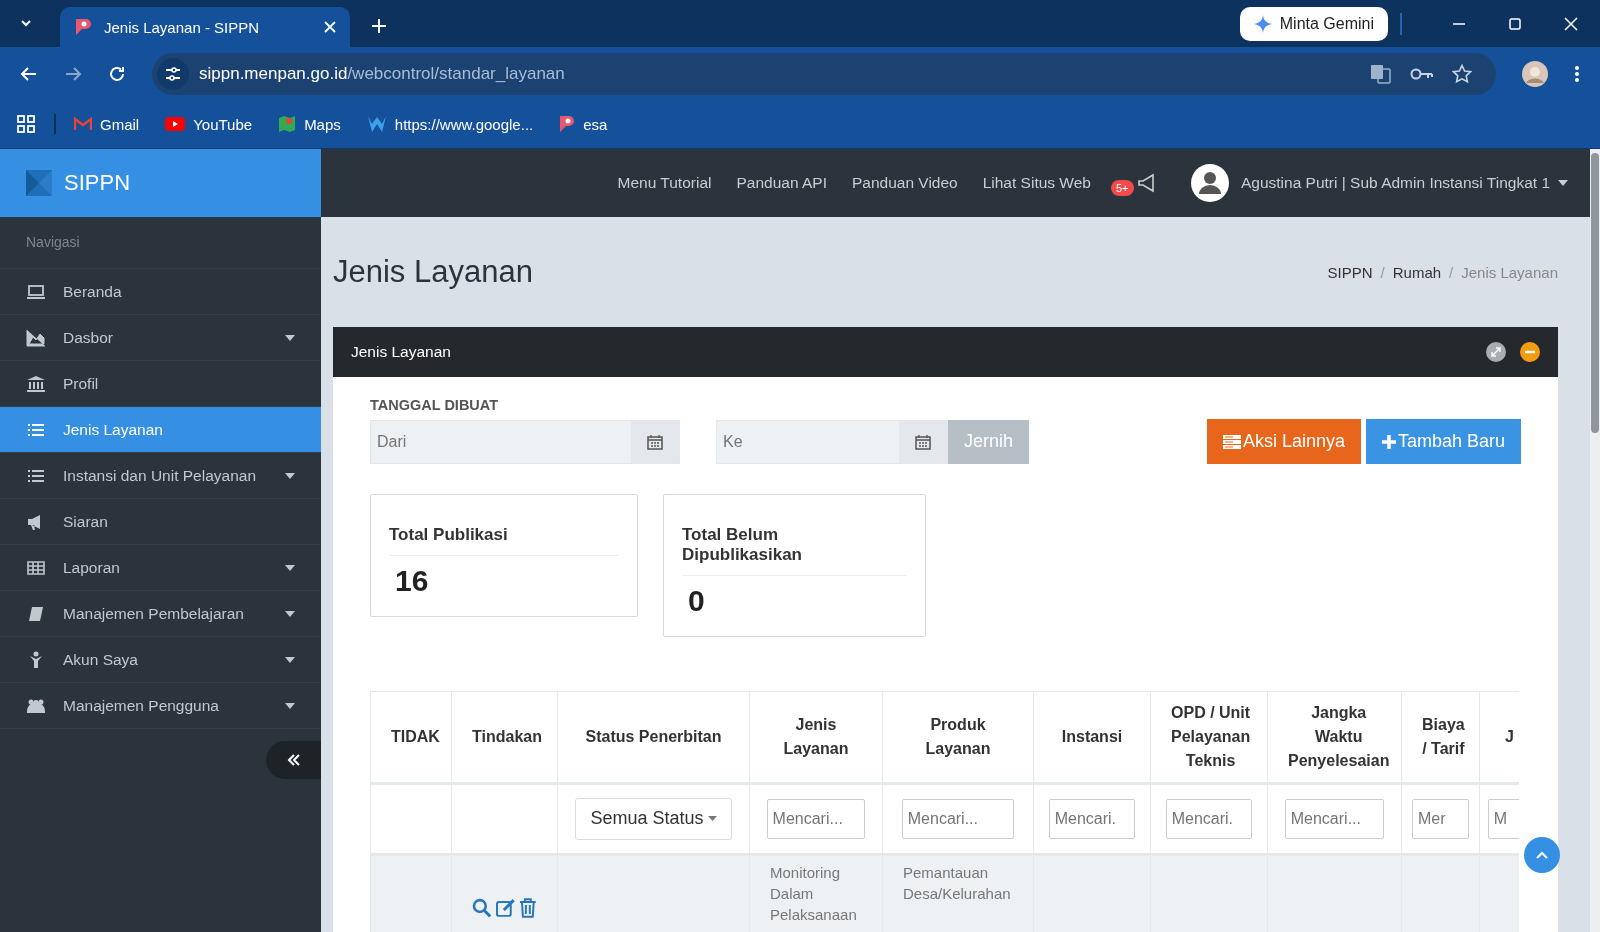 This screenshot has height=932, width=1600. Describe the element at coordinates (1515, 24) in the screenshot. I see `maximize-icon` at that location.